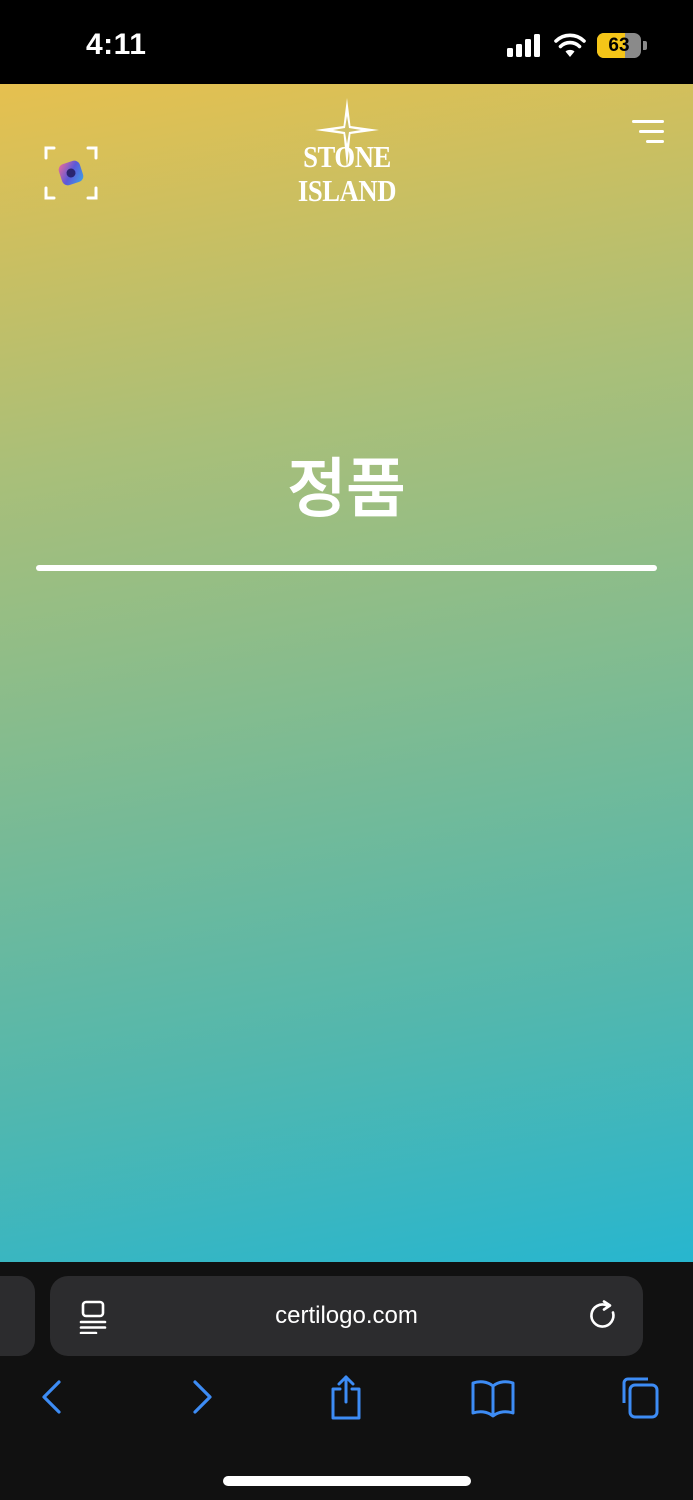  What do you see at coordinates (604, 1316) in the screenshot?
I see `reload-icon` at bounding box center [604, 1316].